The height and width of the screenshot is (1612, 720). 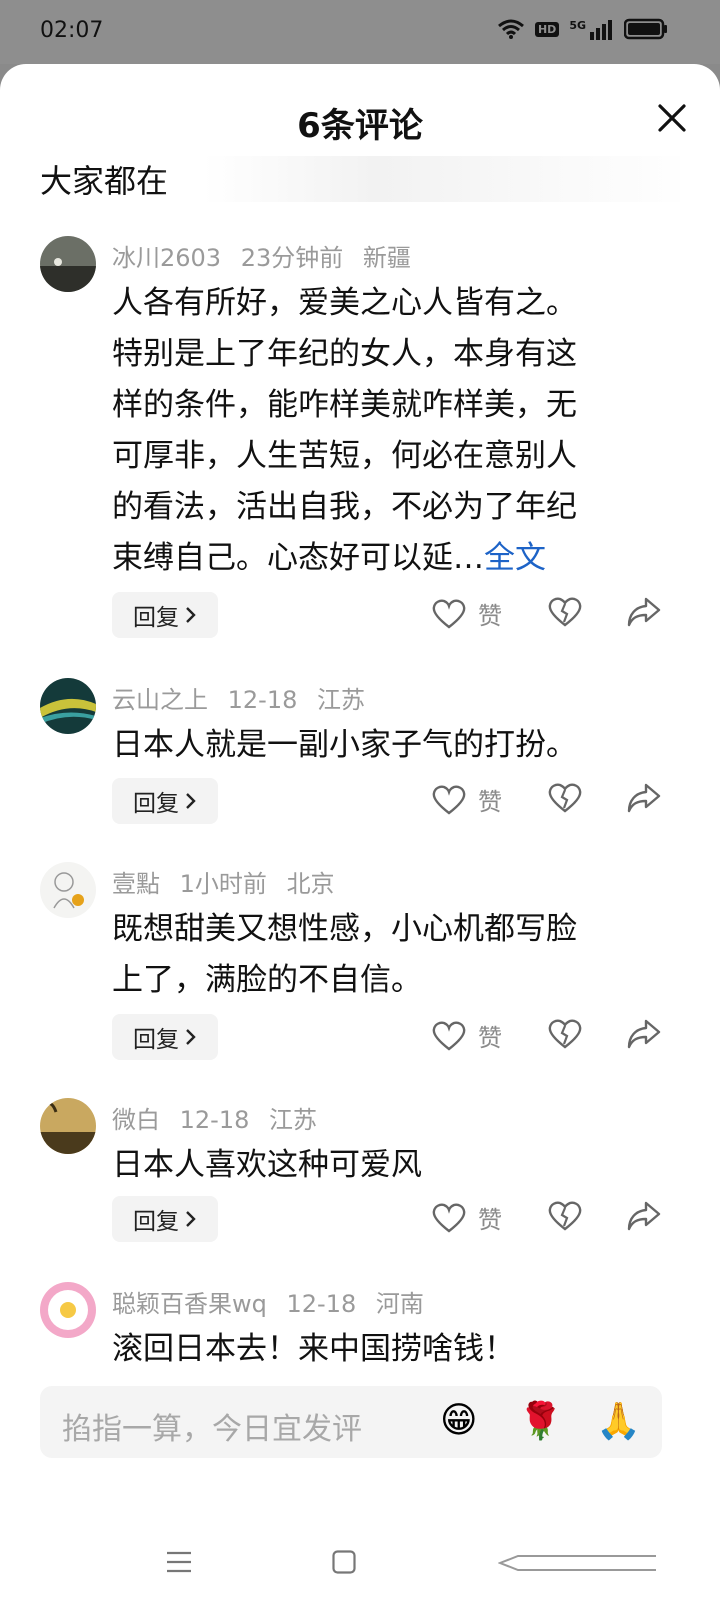 What do you see at coordinates (344, 405) in the screenshot?
I see `comment-line: 样的条件，能咋样美就咋样美，无` at bounding box center [344, 405].